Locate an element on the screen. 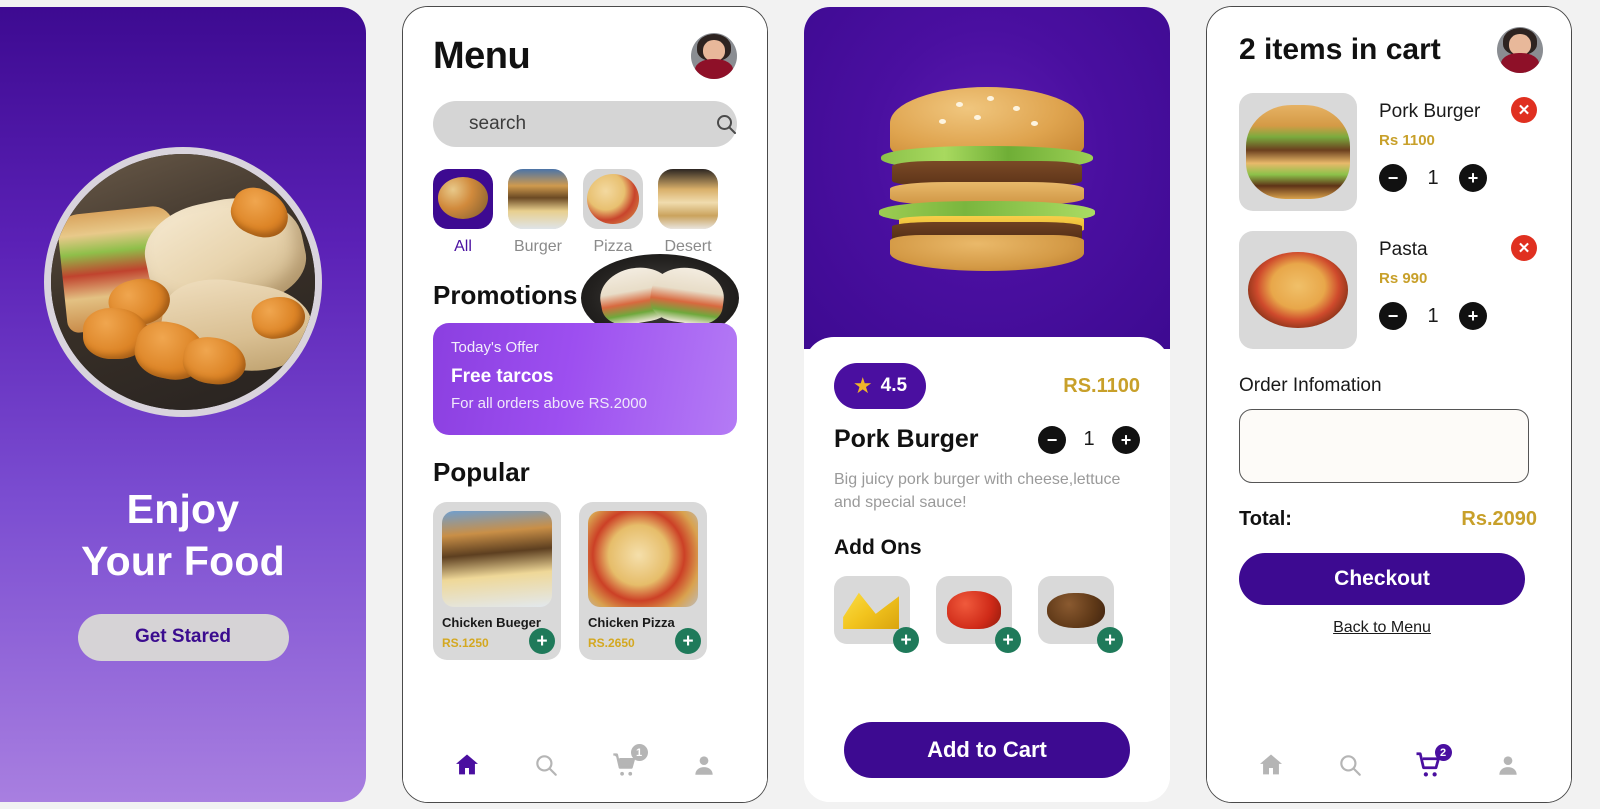  splash-headline-line2: Your Food is located at coordinates (183, 561).